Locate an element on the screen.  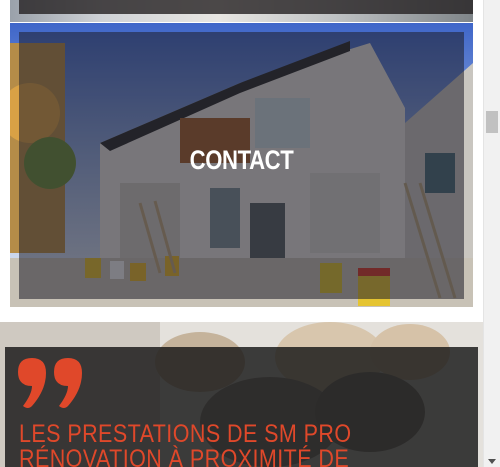
vertical-scrollbar is located at coordinates (491, 233).